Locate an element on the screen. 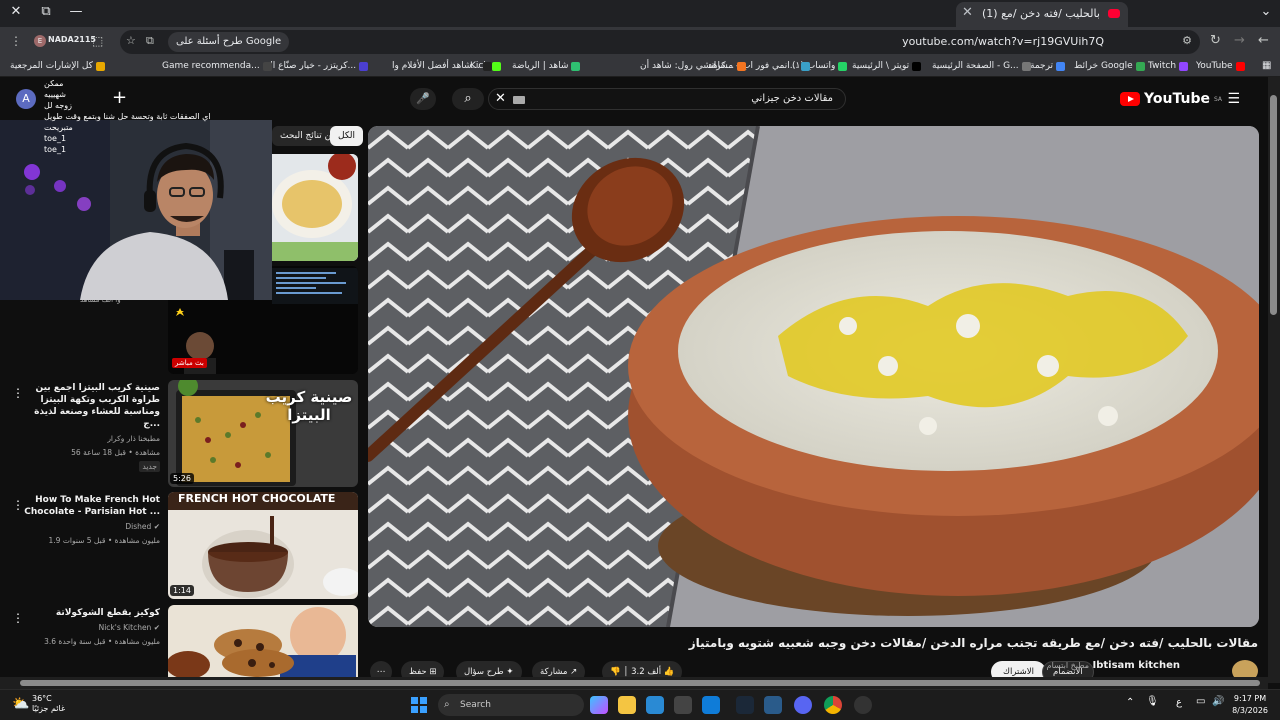  channel-name: مطبخ ابتسام Ibtisam kitchen is located at coordinates (1113, 665).